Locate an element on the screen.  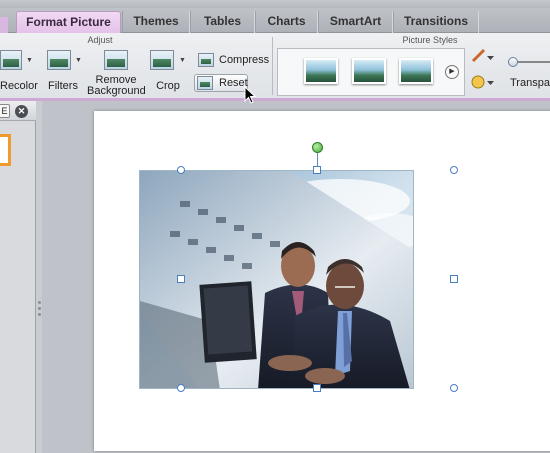
recolor-icon is located at coordinates (11, 60).